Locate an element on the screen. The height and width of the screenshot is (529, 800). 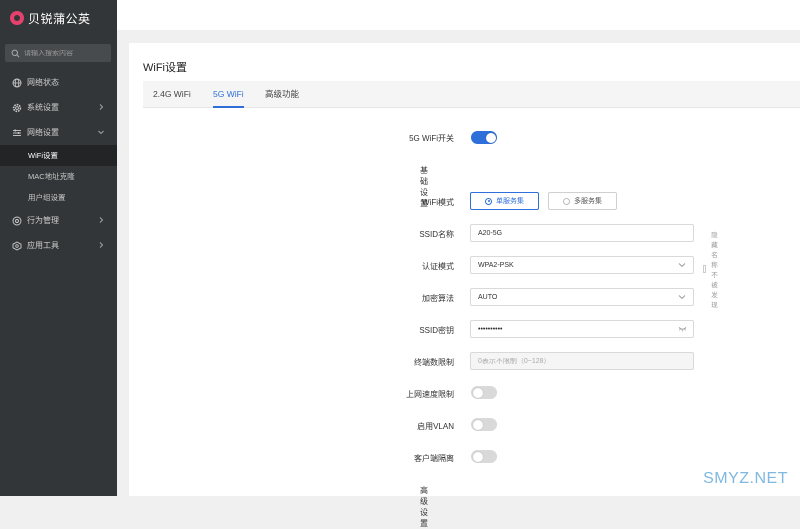
globe-icon is located at coordinates (17, 83).